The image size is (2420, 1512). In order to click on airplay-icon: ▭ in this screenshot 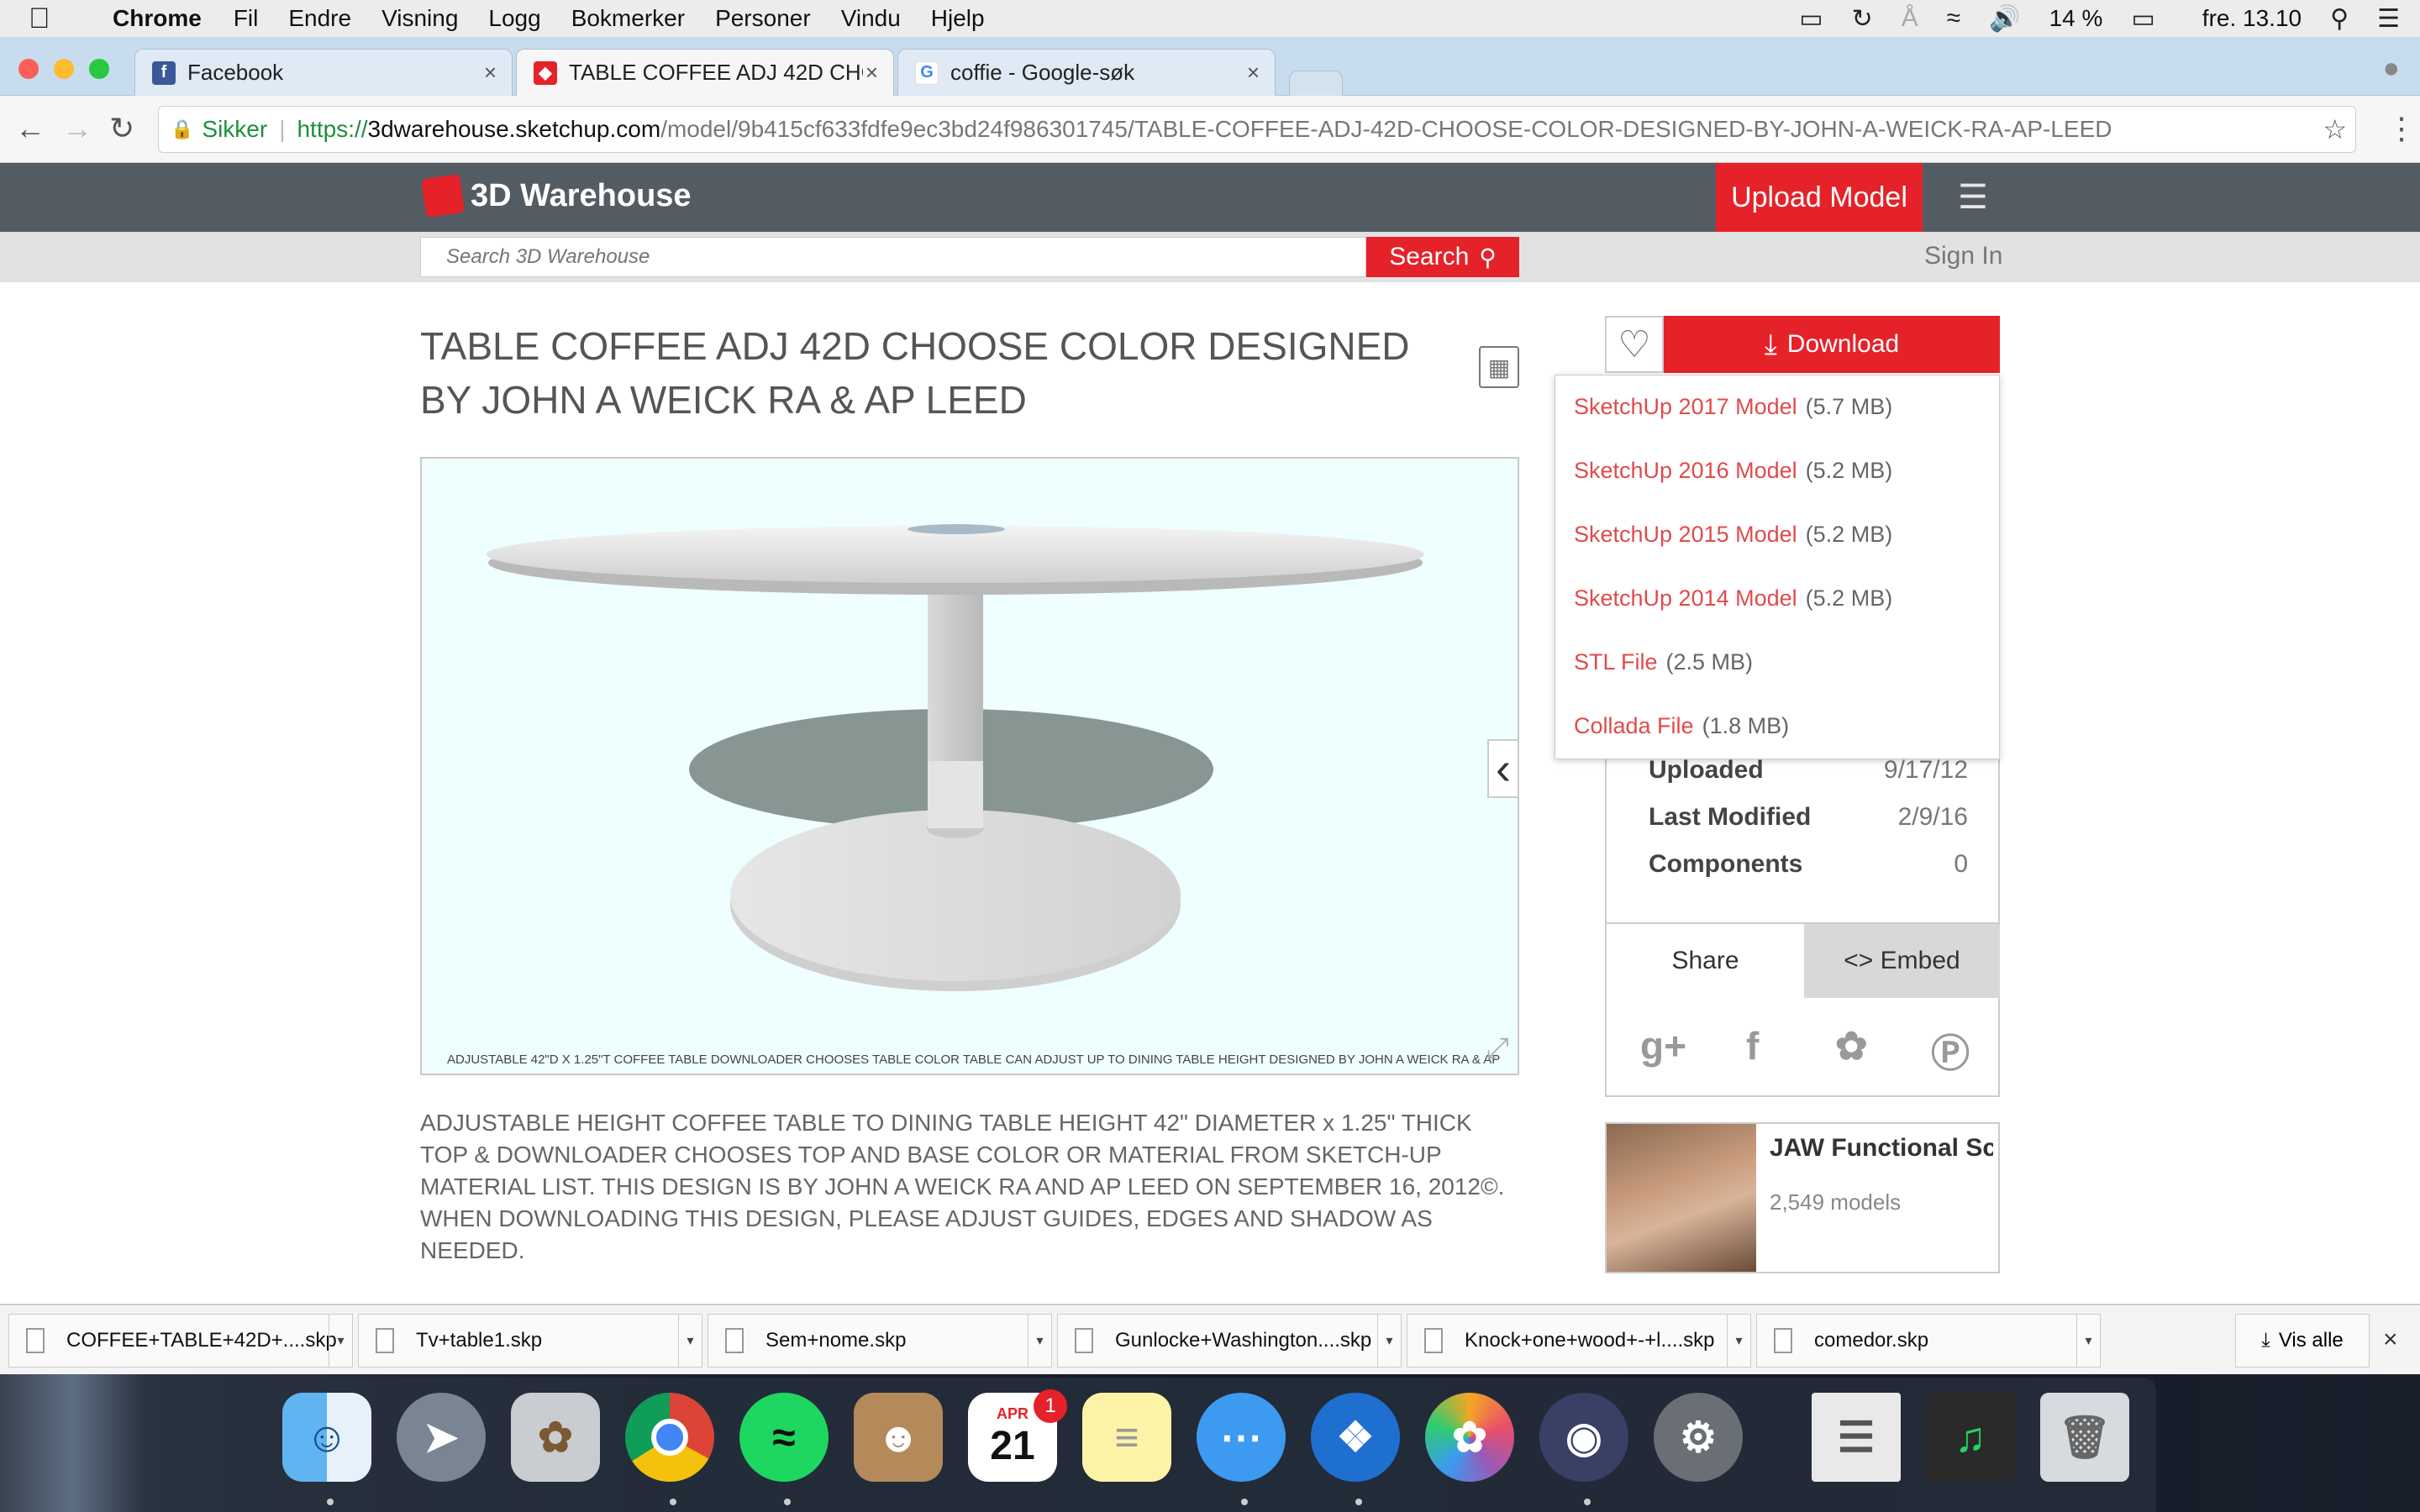, I will do `click(1811, 19)`.